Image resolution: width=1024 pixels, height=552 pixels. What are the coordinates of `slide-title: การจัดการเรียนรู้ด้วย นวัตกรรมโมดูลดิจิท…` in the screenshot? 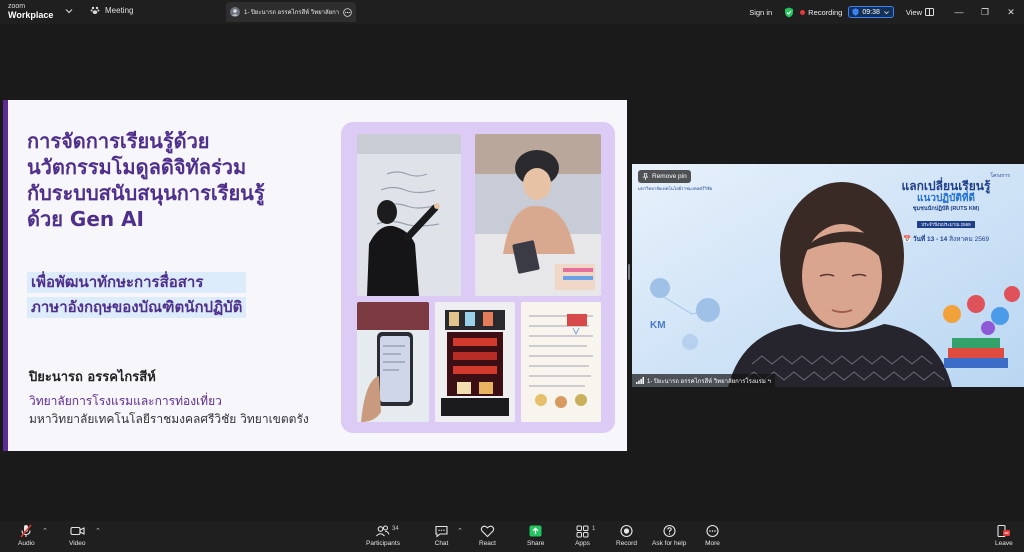 It's located at (187, 180).